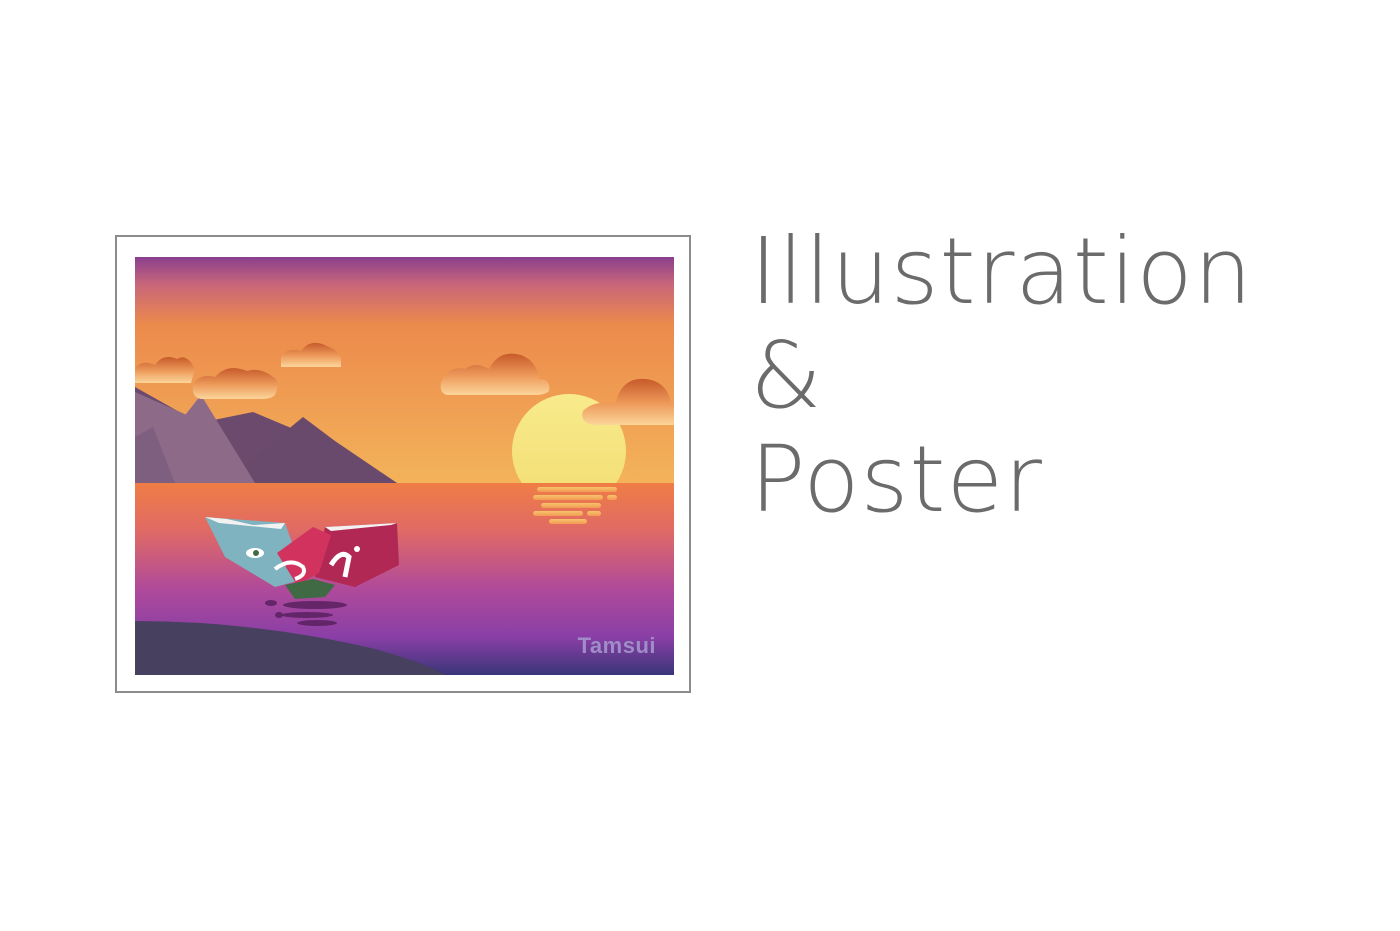  What do you see at coordinates (896, 479) in the screenshot?
I see `headline-line-poster: Poster` at bounding box center [896, 479].